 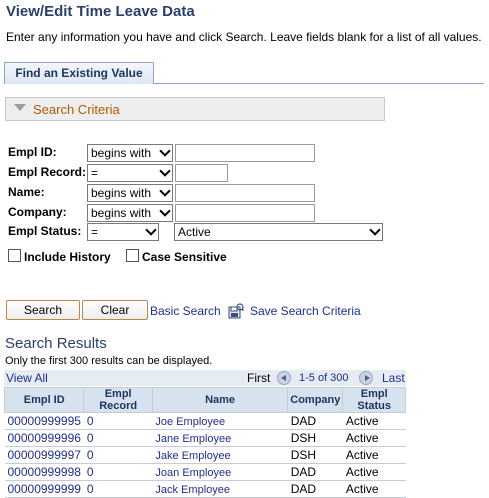 I want to click on save-criteria-icon, so click(x=236, y=311).